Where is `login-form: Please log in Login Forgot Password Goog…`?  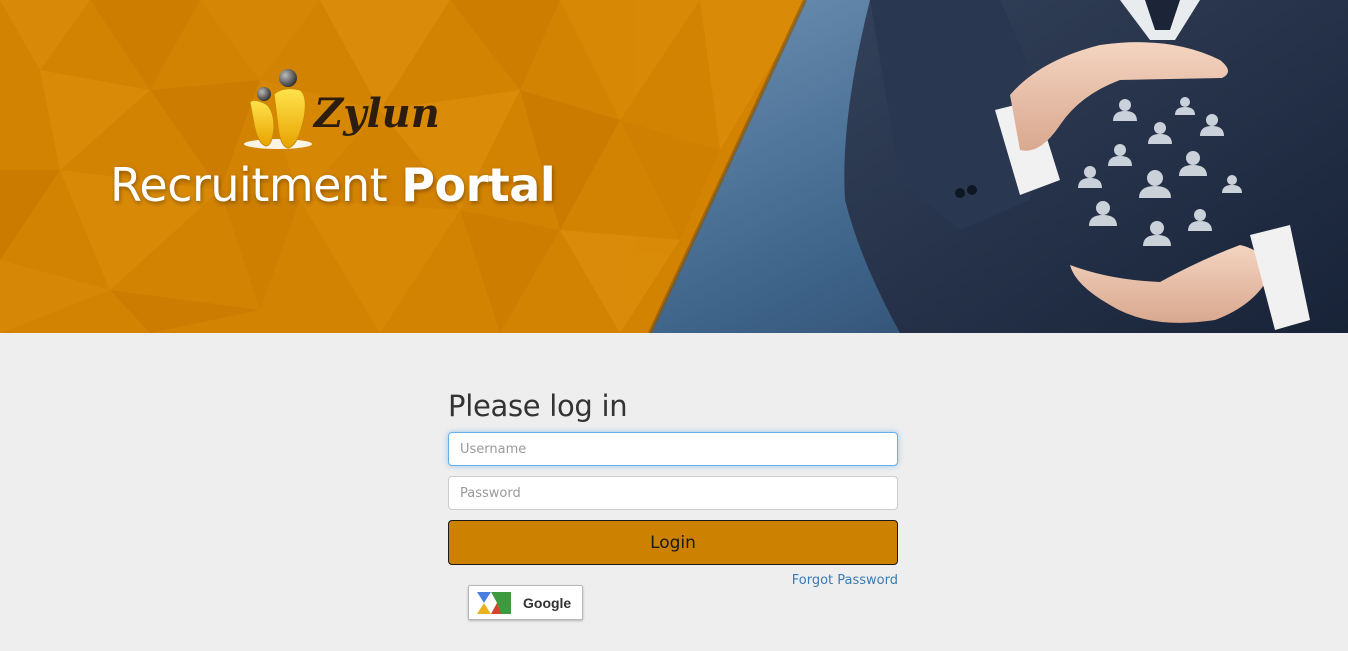 login-form: Please log in Login Forgot Password Goog… is located at coordinates (673, 502).